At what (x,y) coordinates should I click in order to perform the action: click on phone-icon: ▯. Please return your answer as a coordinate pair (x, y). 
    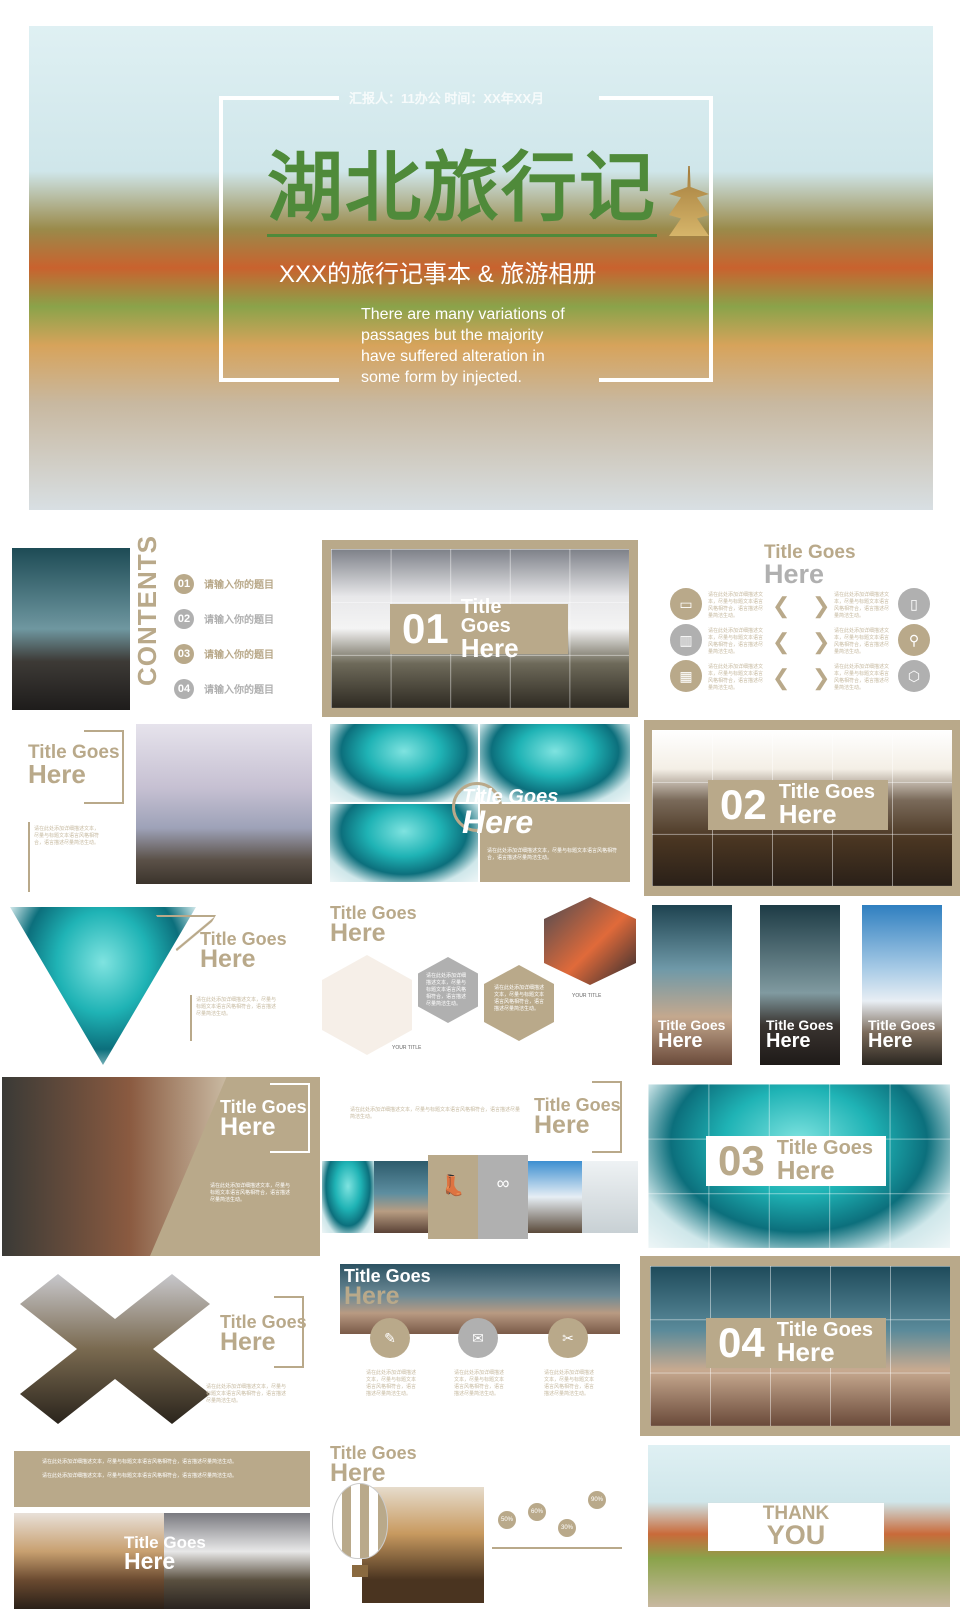
    Looking at the image, I should click on (914, 604).